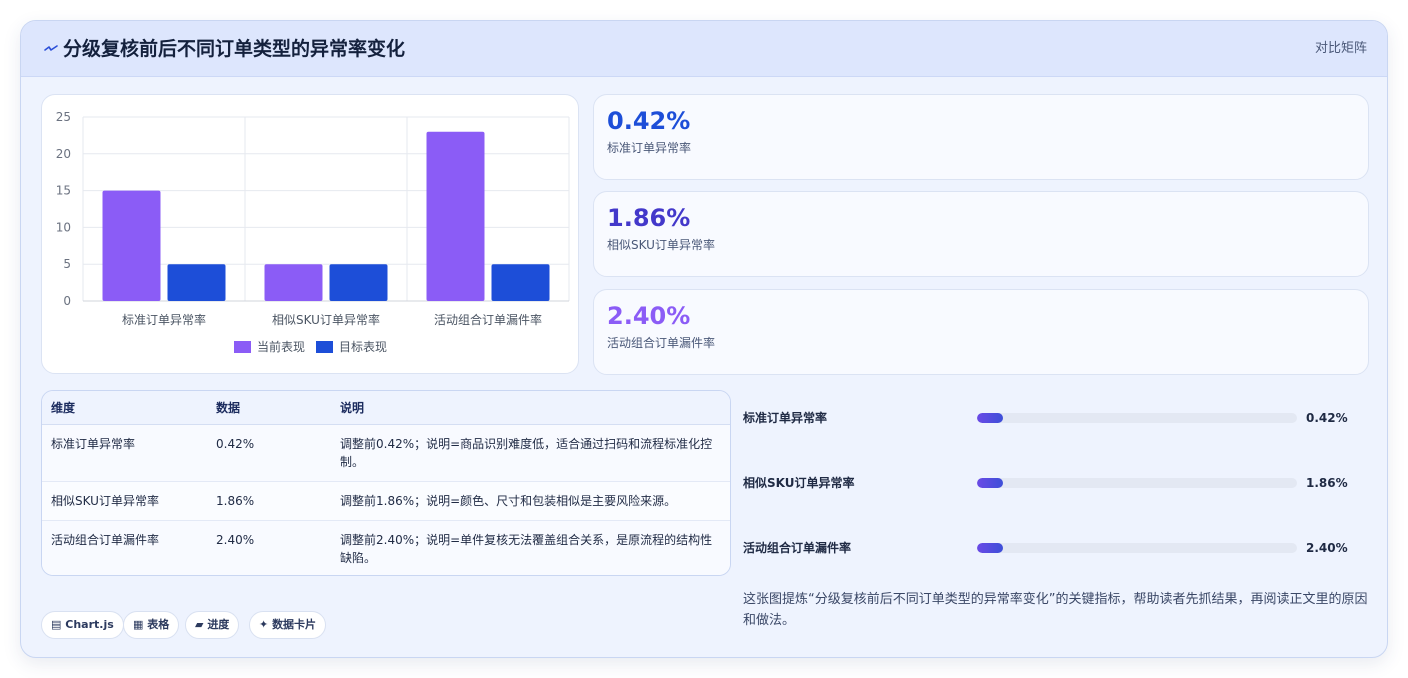  Describe the element at coordinates (124, 547) in the screenshot. I see `table-cell-dimension: 活动组合订单漏件率` at that location.